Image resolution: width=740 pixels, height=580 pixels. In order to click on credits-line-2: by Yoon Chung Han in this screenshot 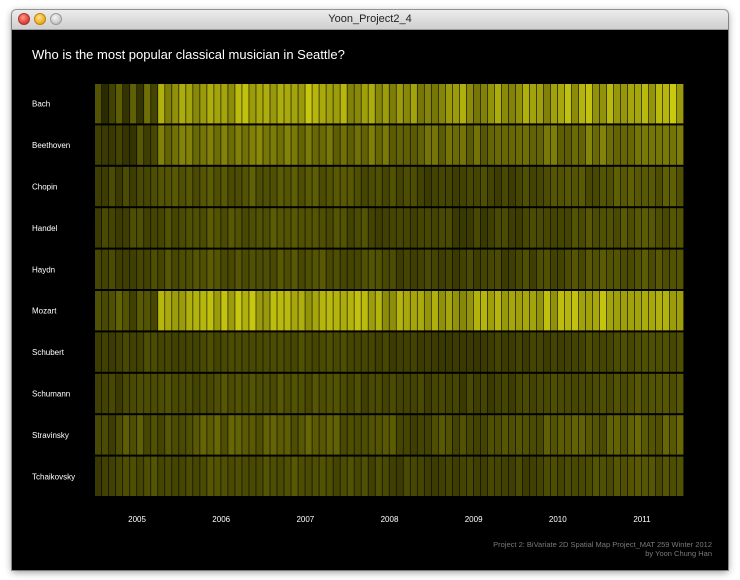, I will do `click(678, 553)`.